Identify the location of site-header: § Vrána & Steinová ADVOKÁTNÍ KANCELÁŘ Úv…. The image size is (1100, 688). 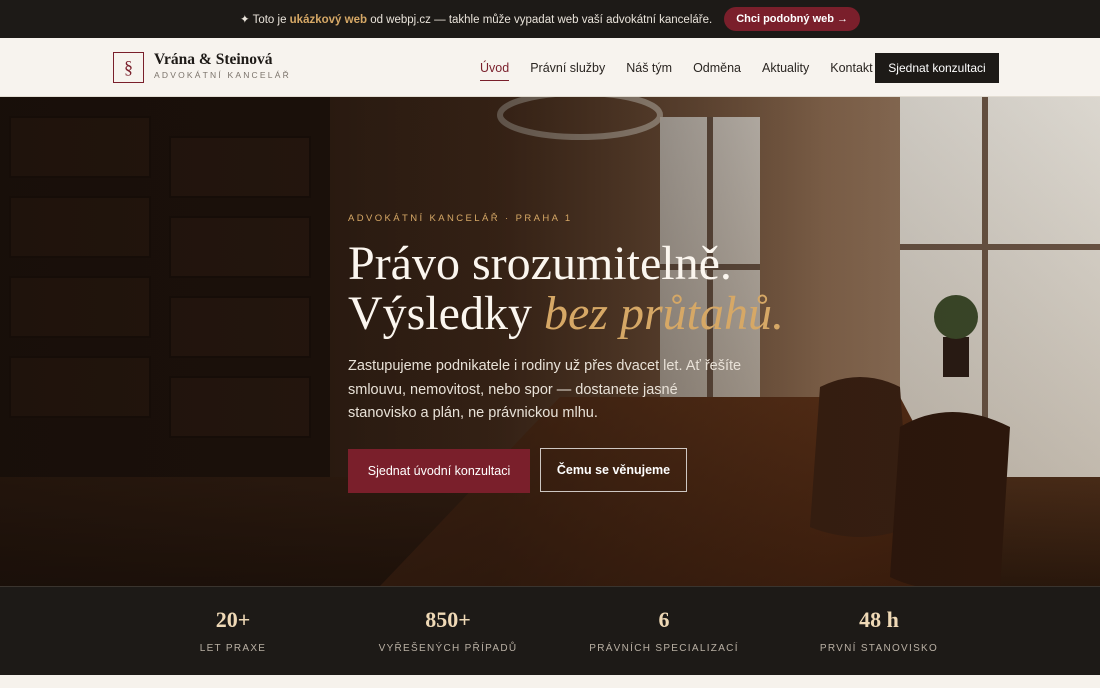
(550, 67).